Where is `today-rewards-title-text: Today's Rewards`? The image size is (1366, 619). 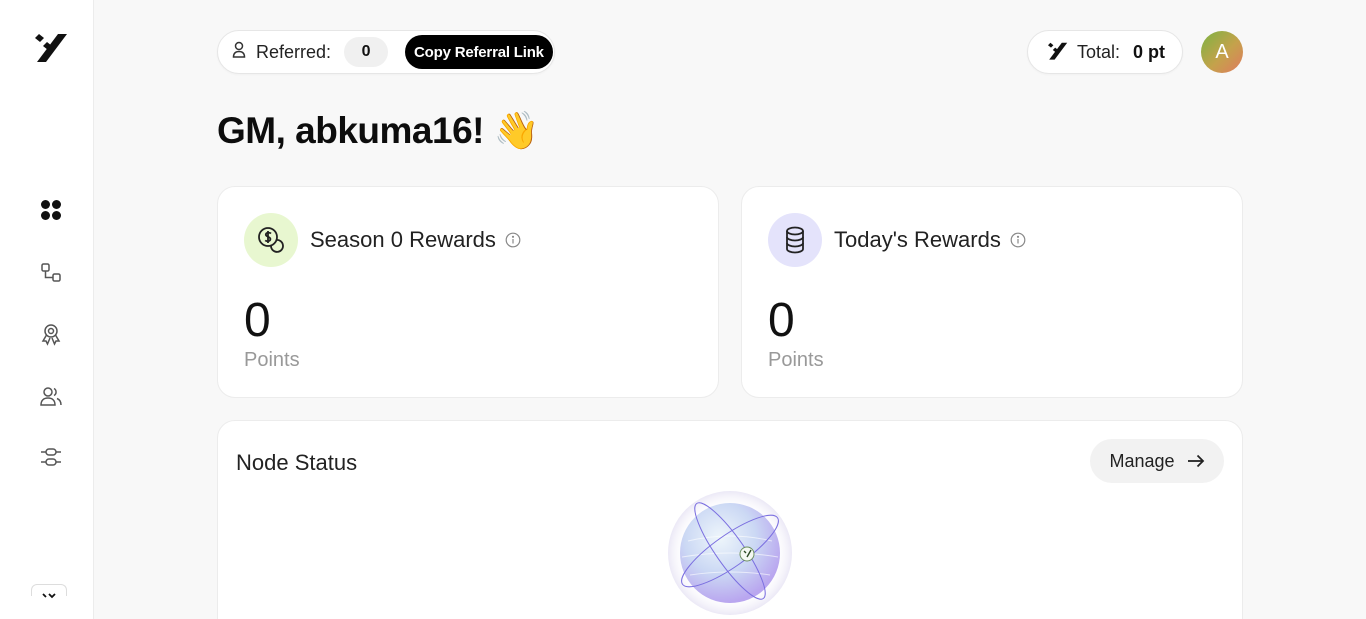 today-rewards-title-text: Today's Rewards is located at coordinates (917, 239).